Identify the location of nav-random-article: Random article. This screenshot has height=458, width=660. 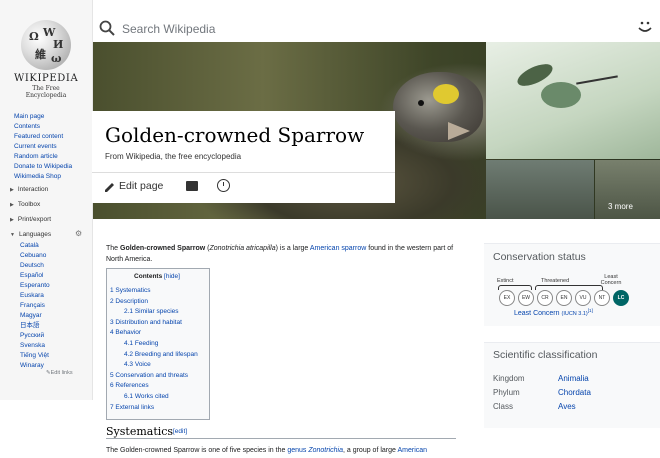
(43, 157).